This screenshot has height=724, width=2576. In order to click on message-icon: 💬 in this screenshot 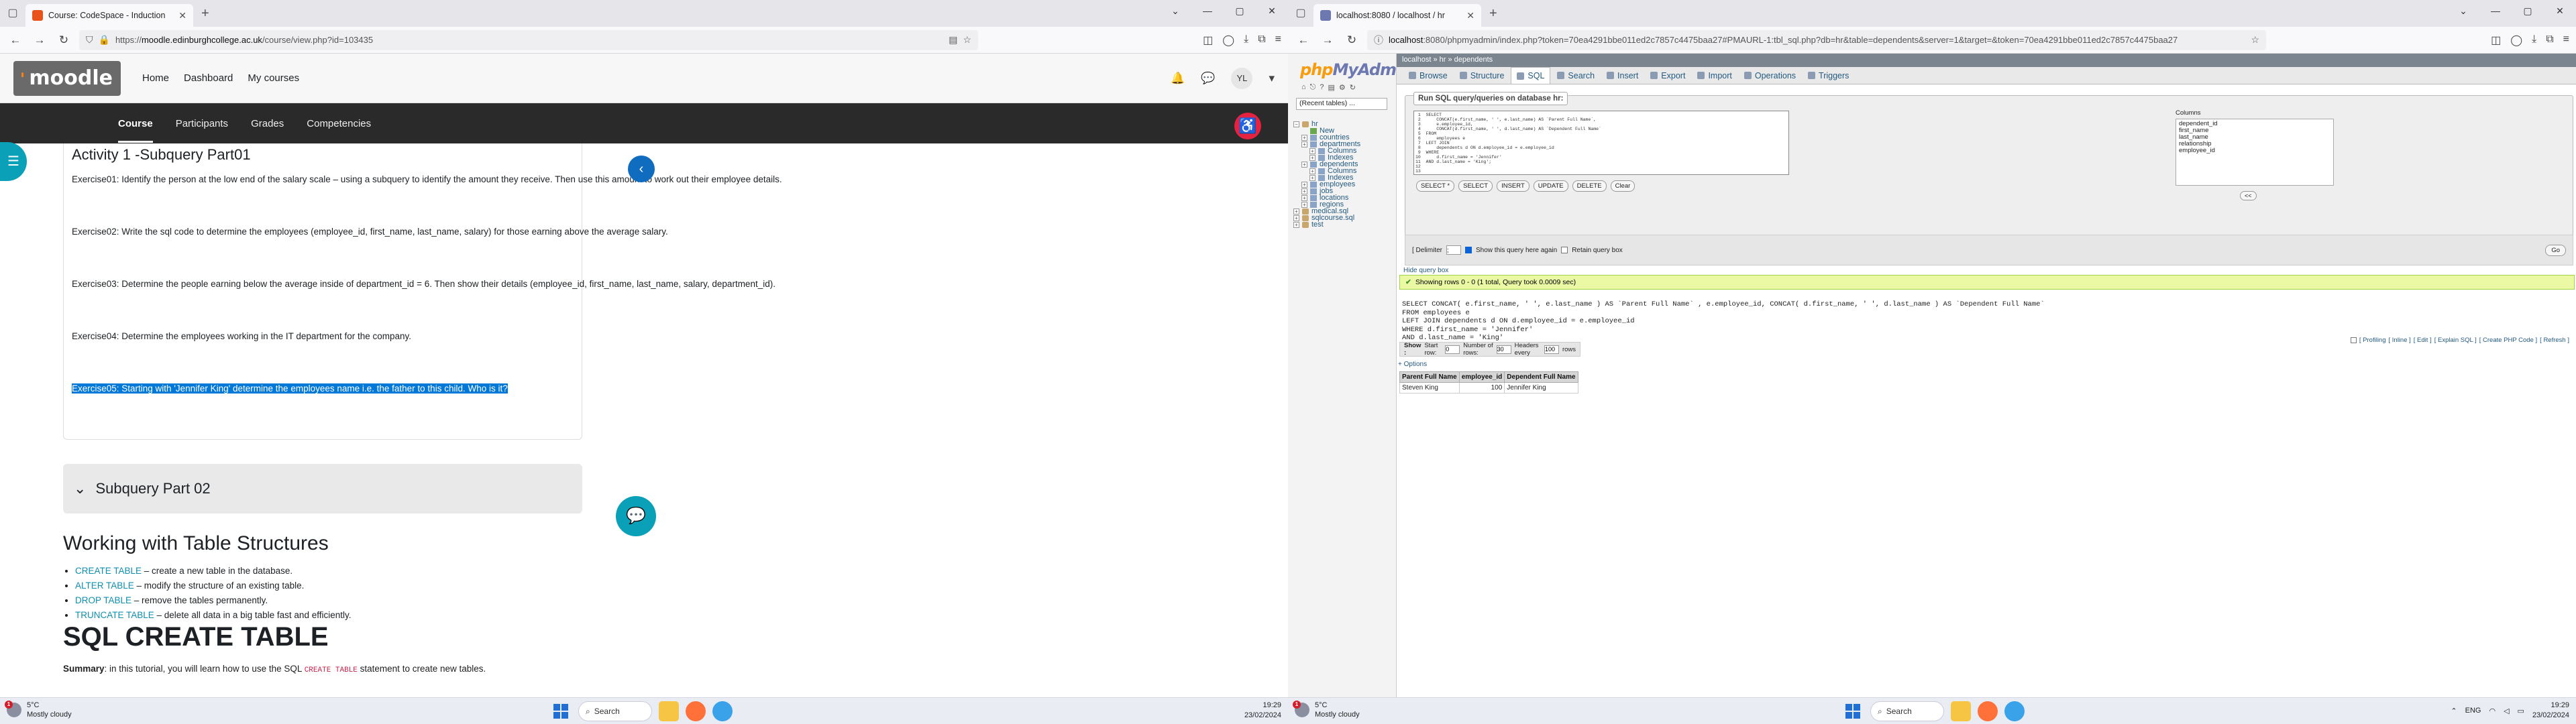, I will do `click(1208, 78)`.